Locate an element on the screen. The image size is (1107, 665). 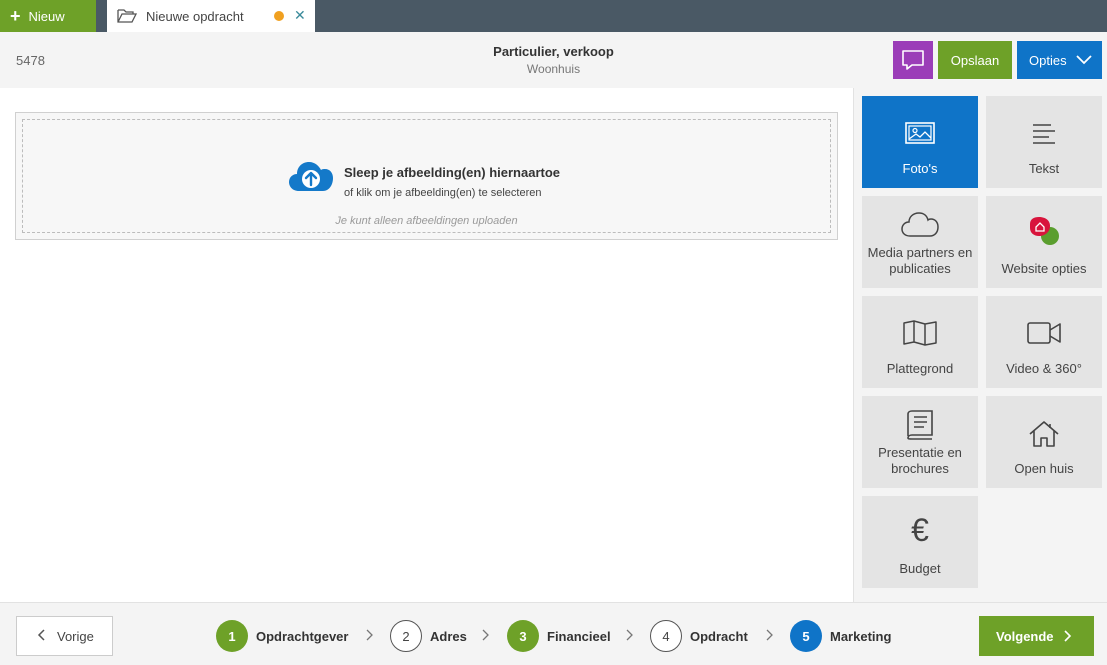
plus-icon: + is located at coordinates (15, 16).